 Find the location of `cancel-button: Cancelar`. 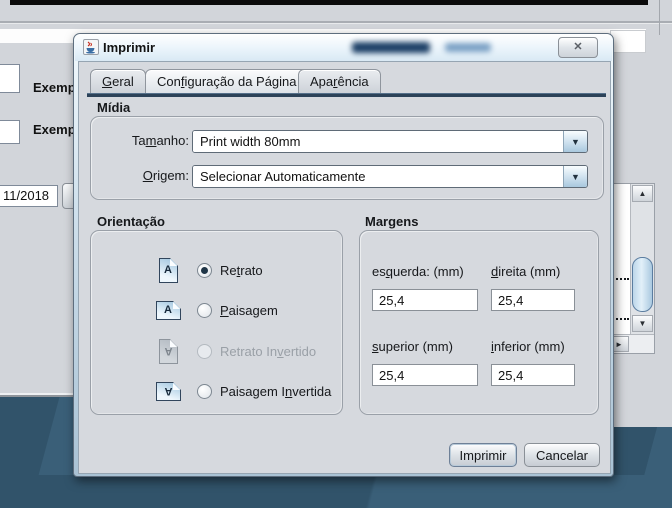

cancel-button: Cancelar is located at coordinates (562, 455).